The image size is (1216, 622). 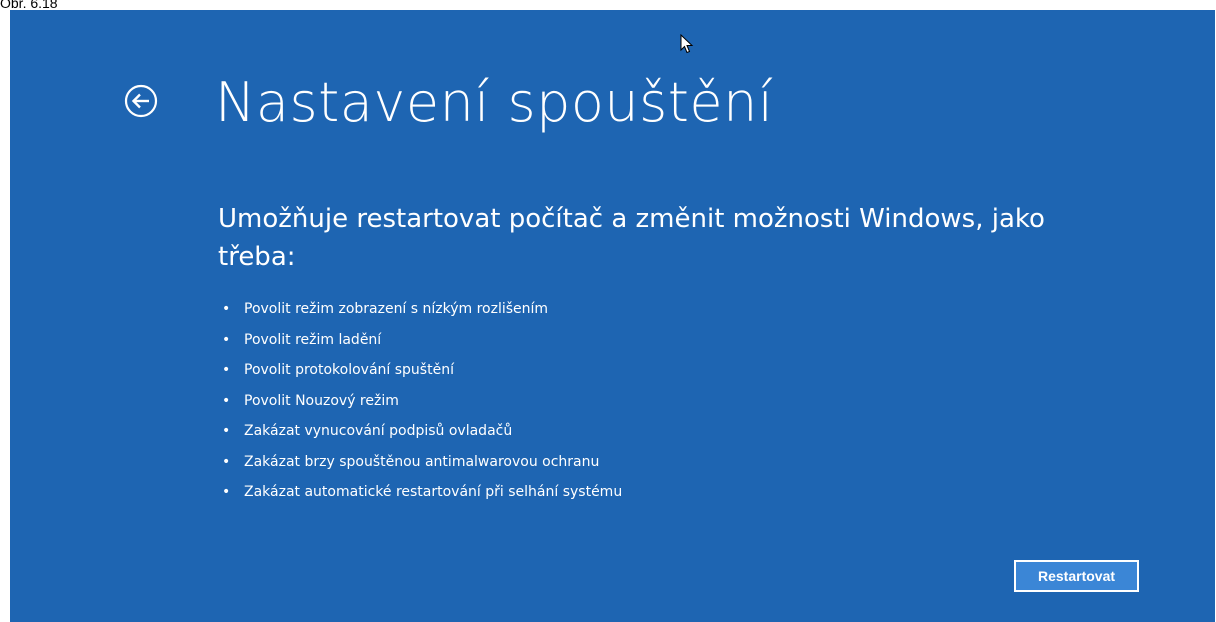 I want to click on mouse-pointer-icon, so click(x=687, y=44).